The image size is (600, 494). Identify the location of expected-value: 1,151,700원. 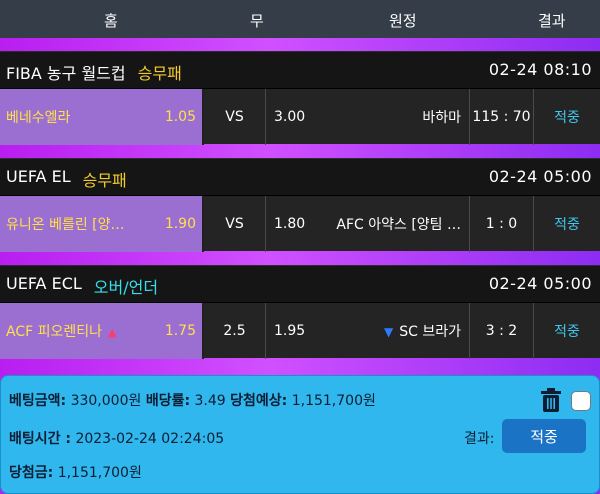
(333, 401).